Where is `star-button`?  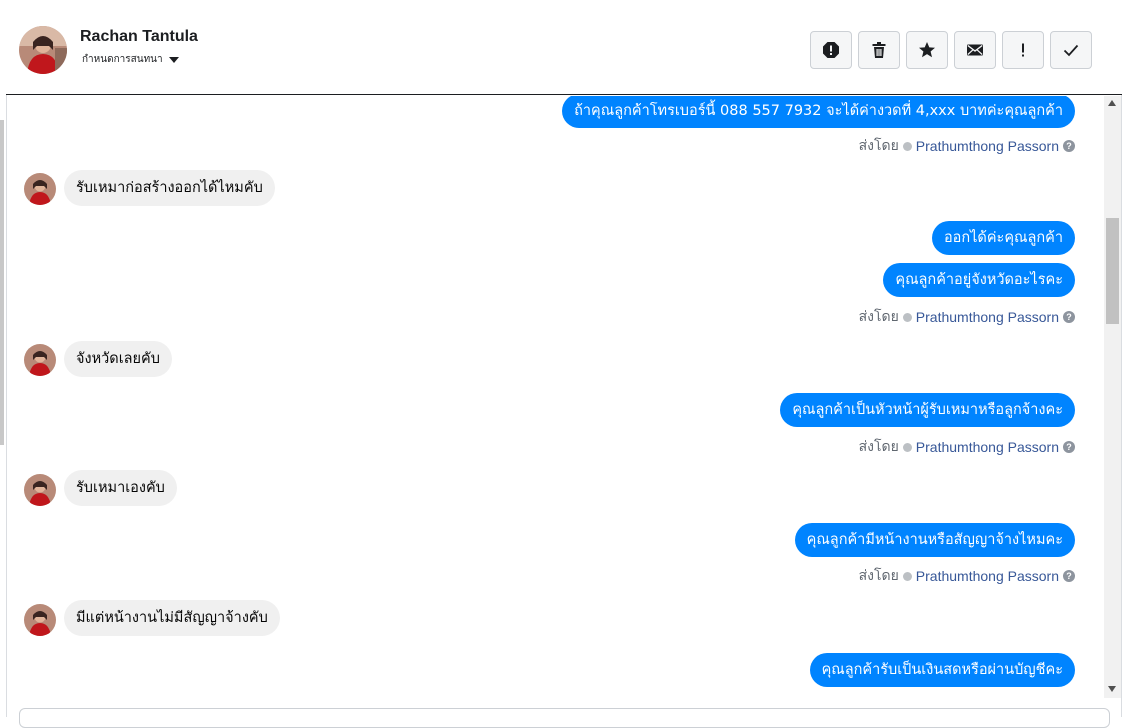 star-button is located at coordinates (927, 50).